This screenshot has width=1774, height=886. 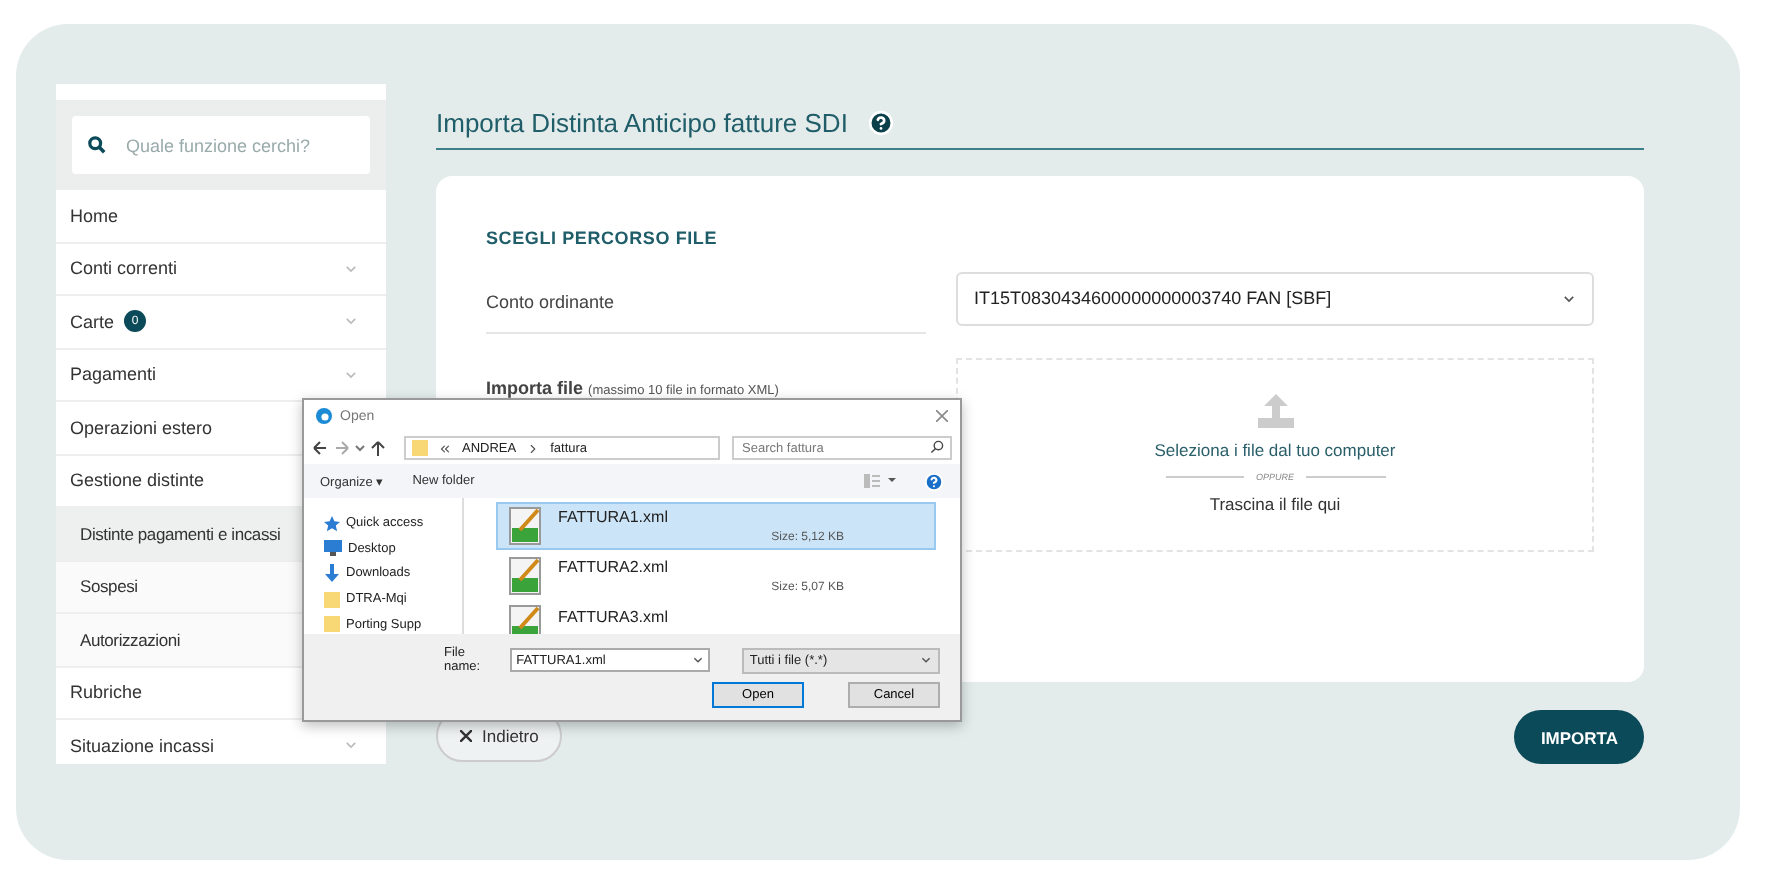 I want to click on folder-icon, so click(x=420, y=448).